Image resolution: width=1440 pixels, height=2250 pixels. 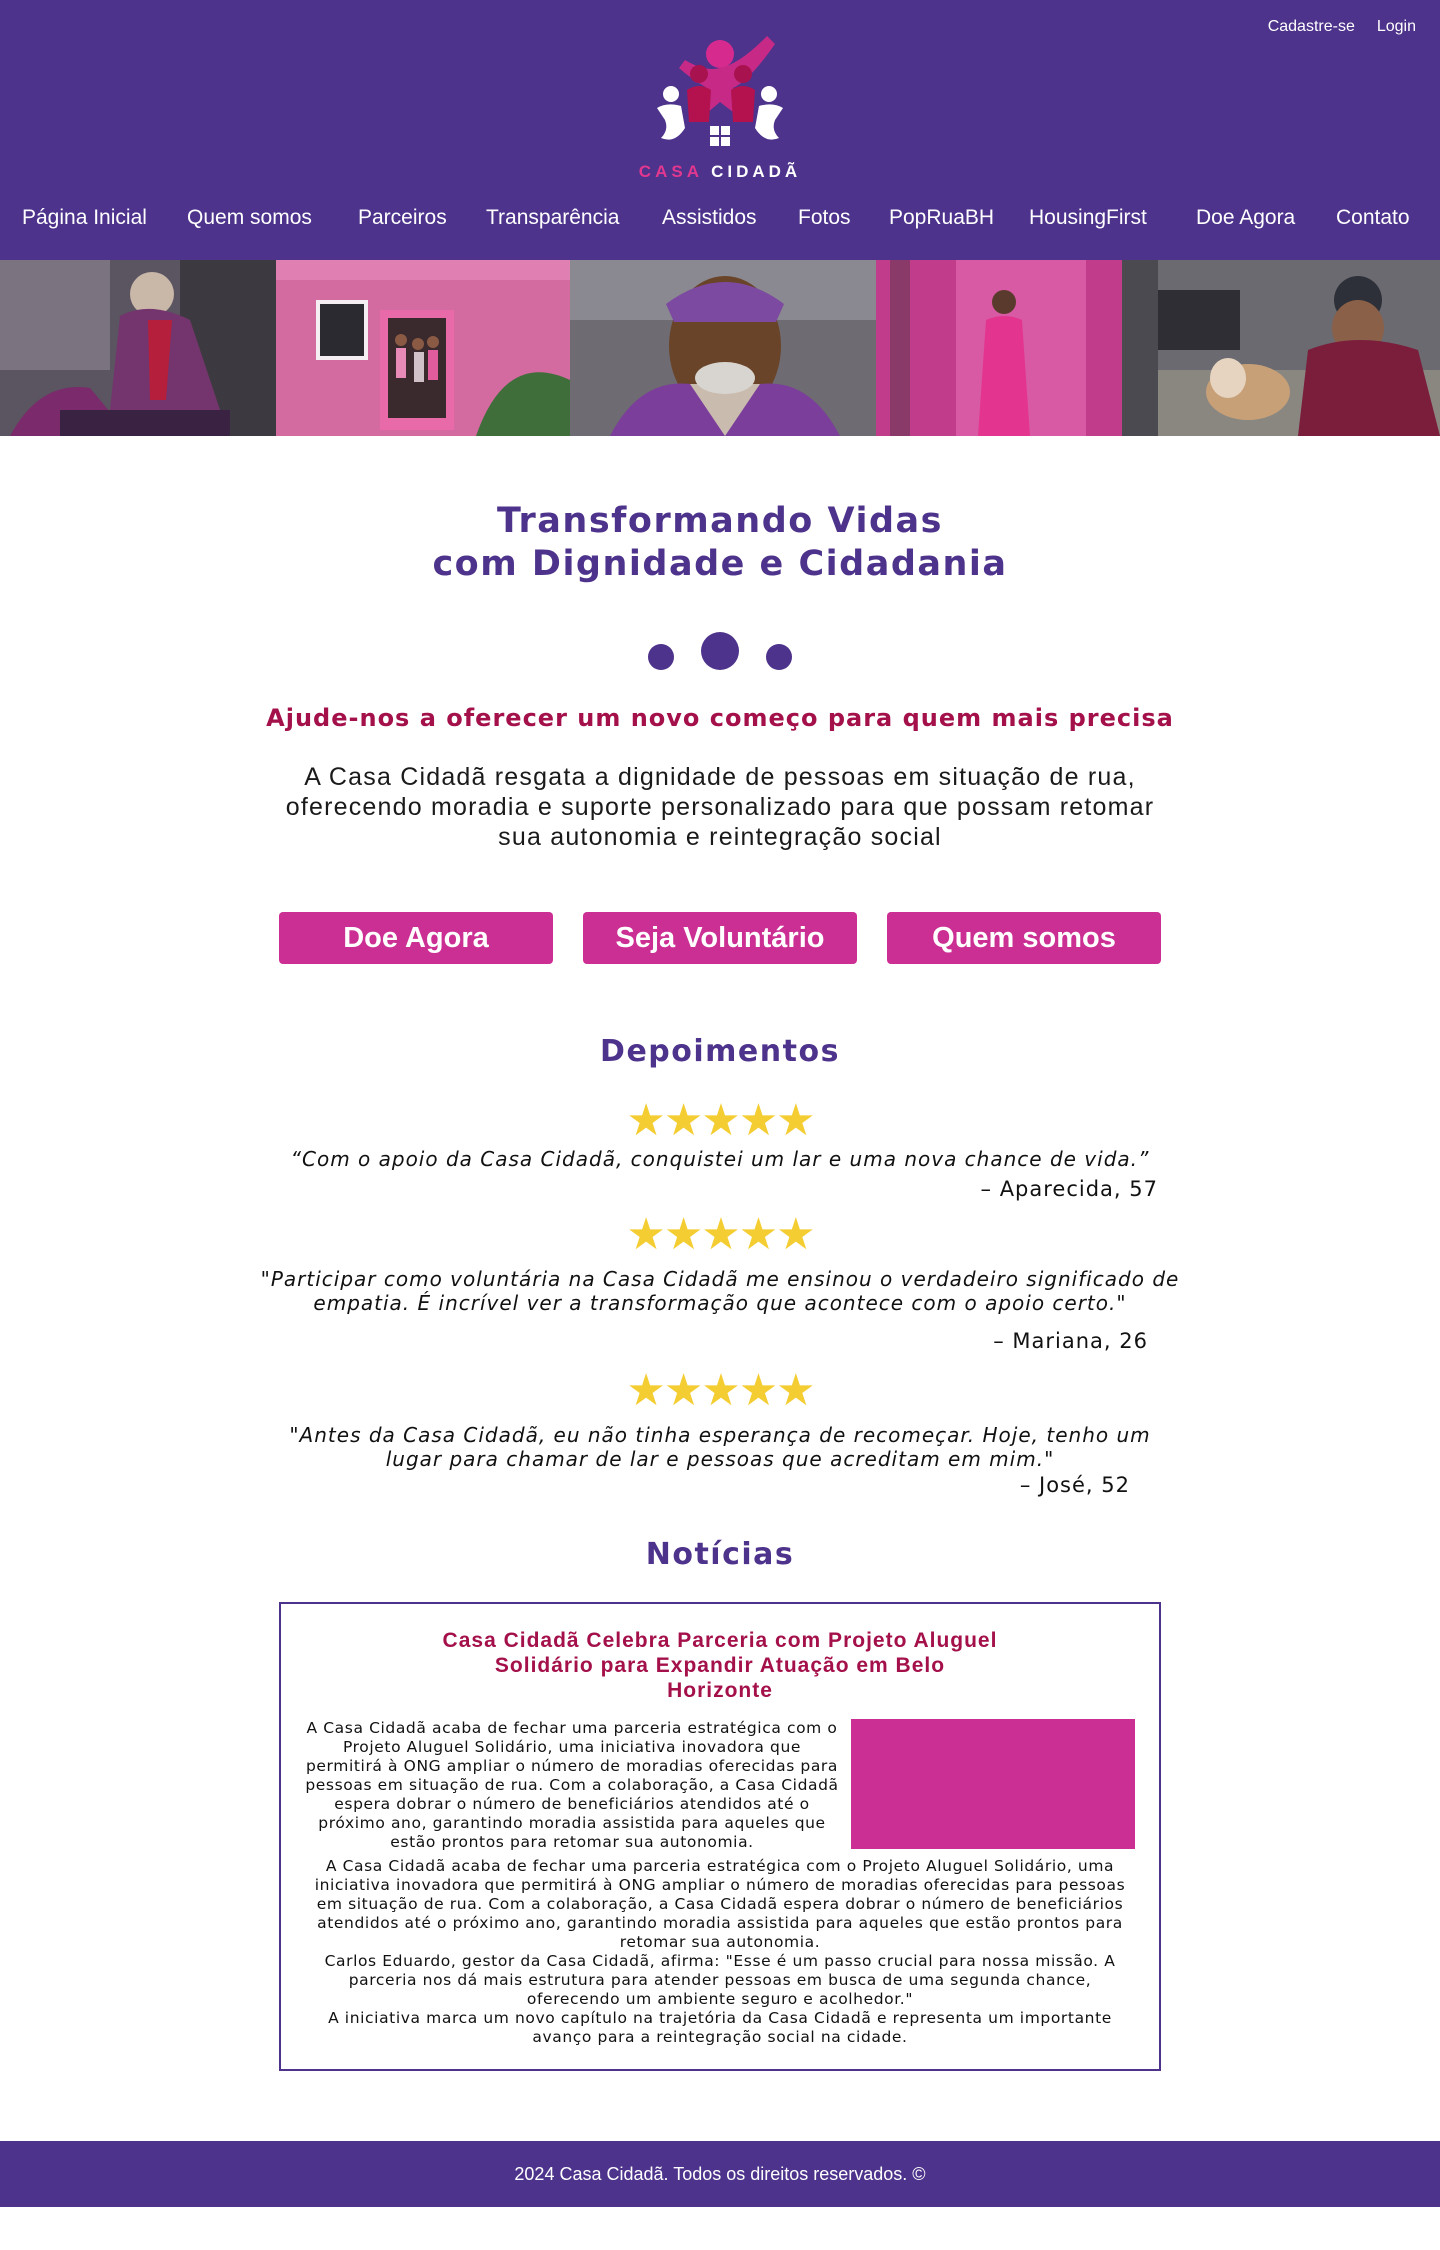 I want to click on decorative-dots, so click(x=720, y=662).